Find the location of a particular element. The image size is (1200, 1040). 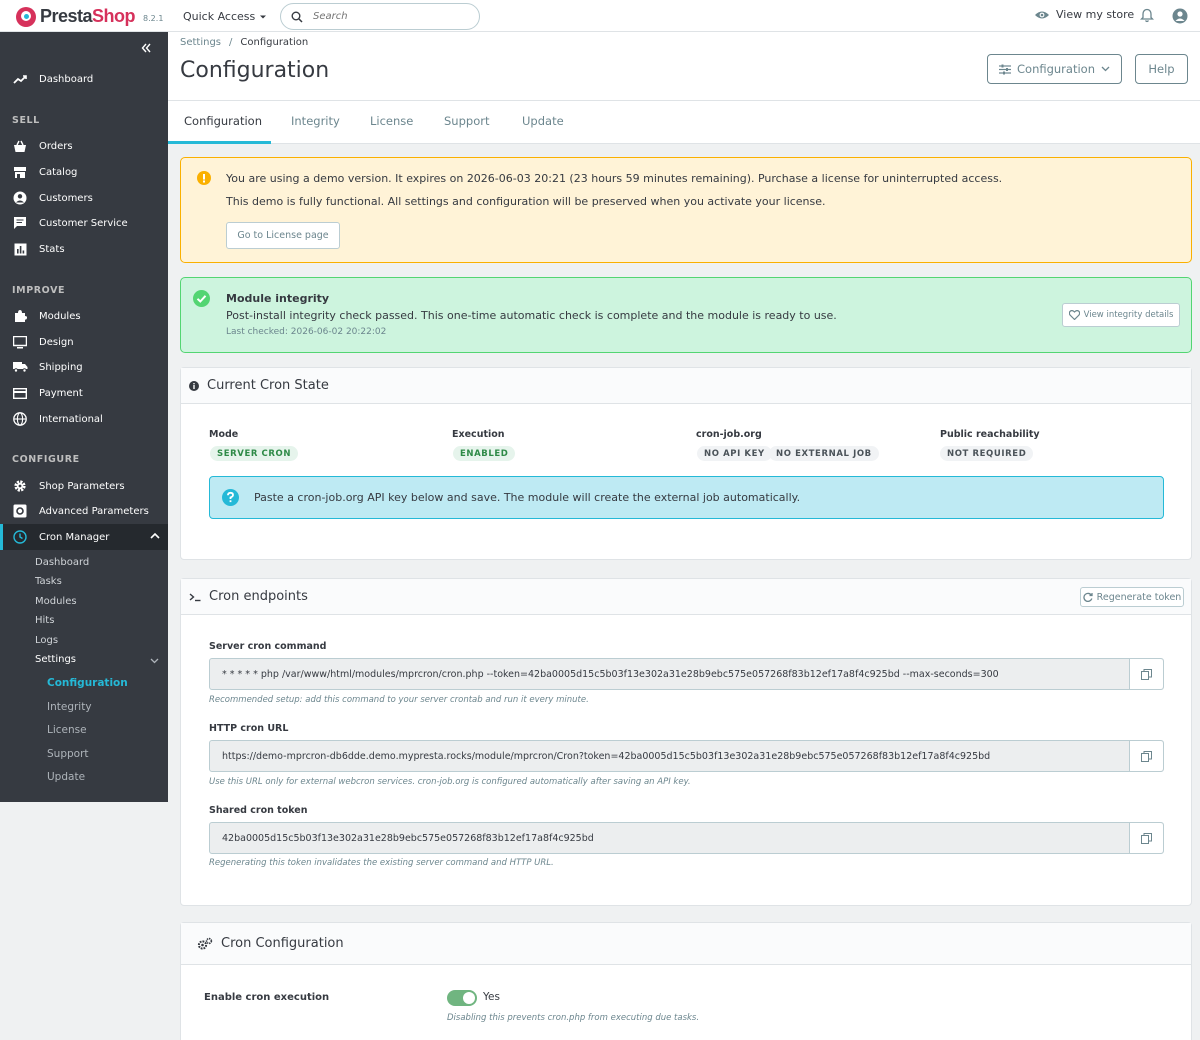

sidebar-item-label: Shipping is located at coordinates (61, 367).